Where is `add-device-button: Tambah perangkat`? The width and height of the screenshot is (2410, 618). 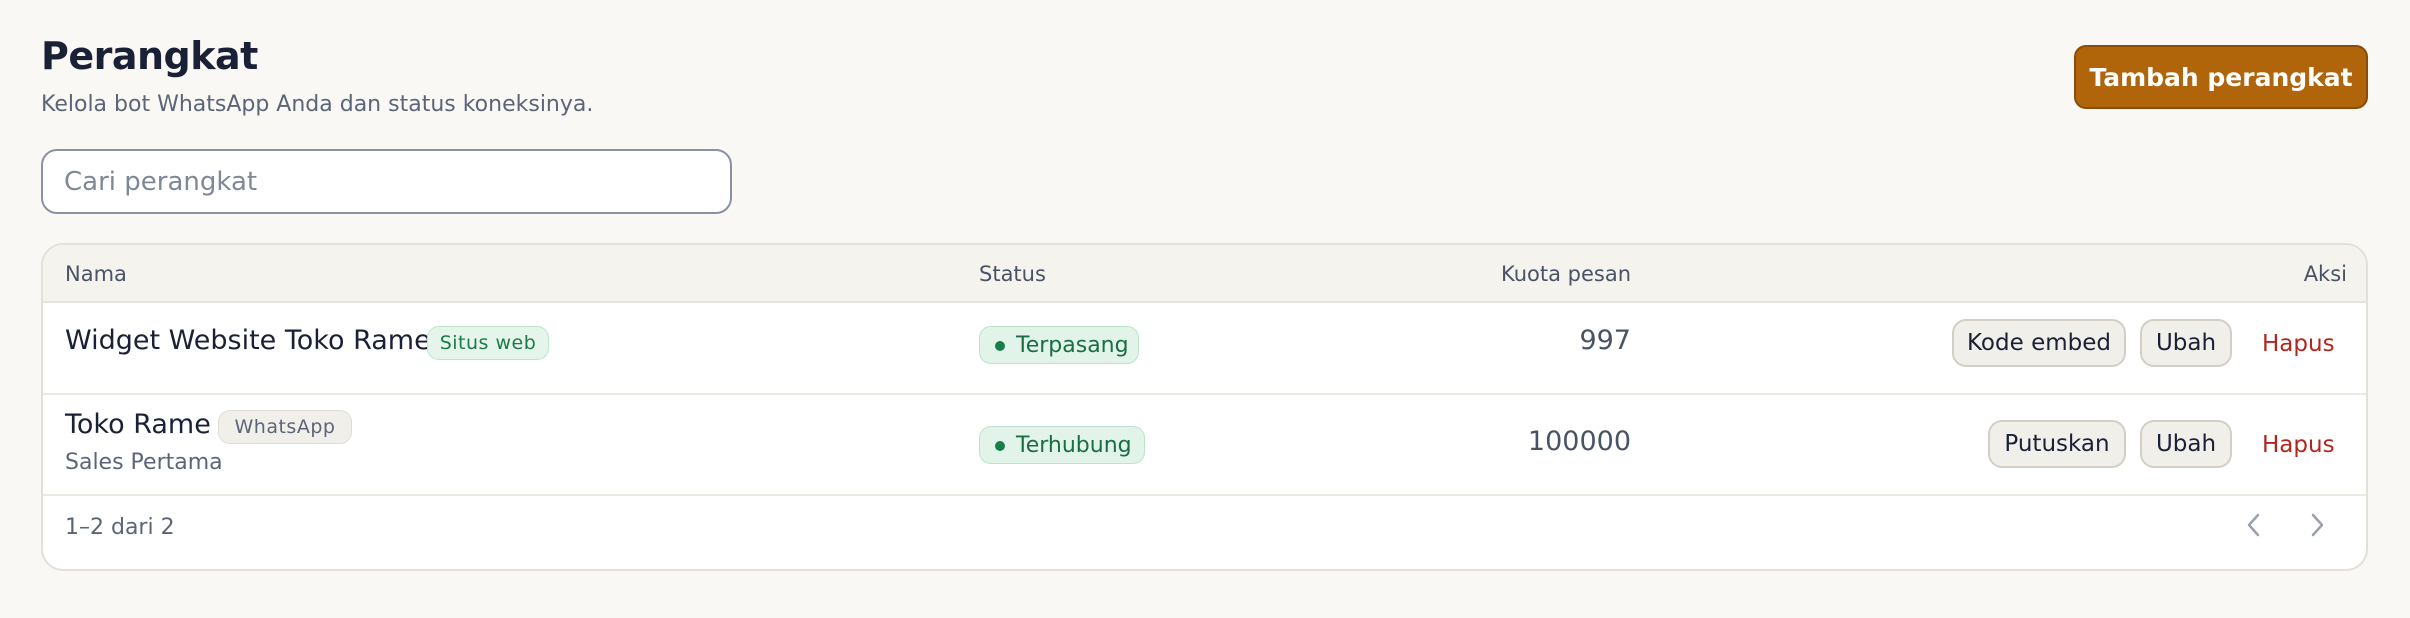 add-device-button: Tambah perangkat is located at coordinates (2221, 77).